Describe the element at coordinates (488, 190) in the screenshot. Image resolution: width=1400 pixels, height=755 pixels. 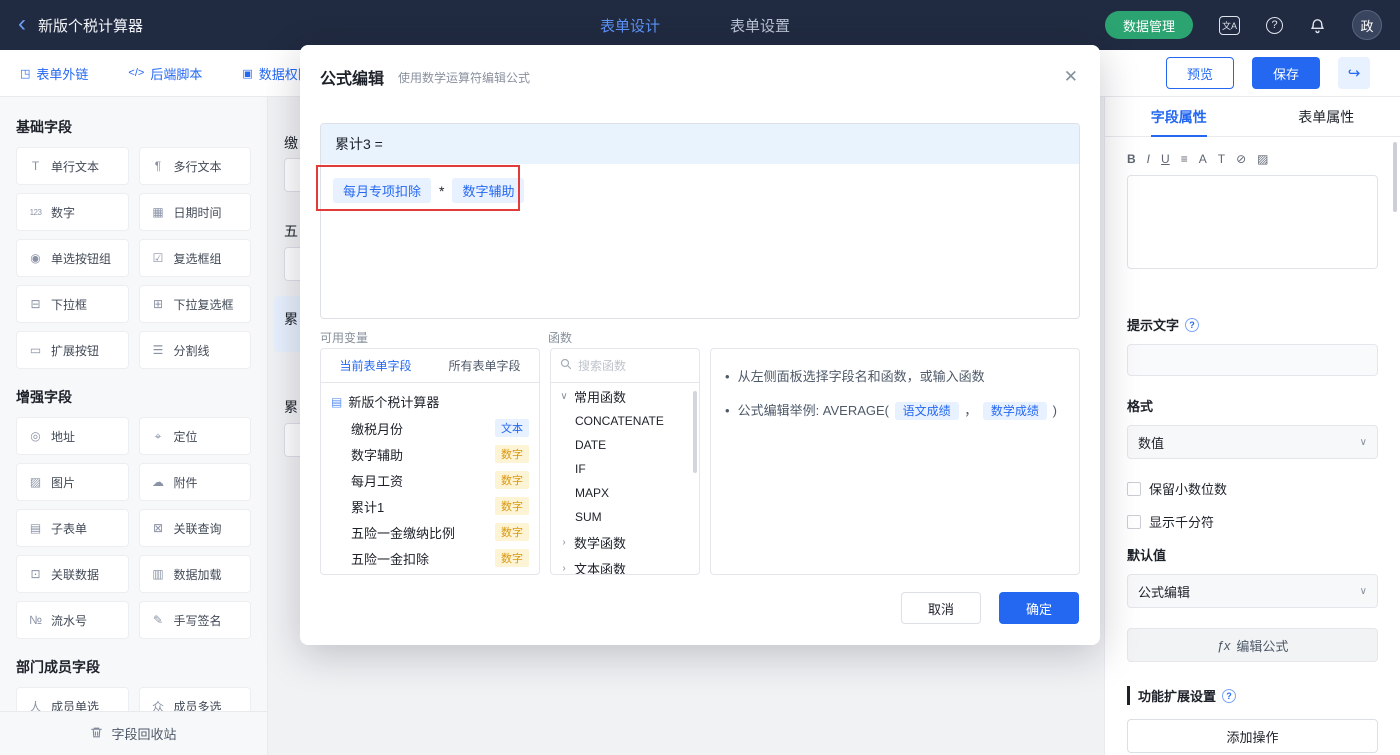
I see `formula-field-tag-2: 数字辅助` at that location.